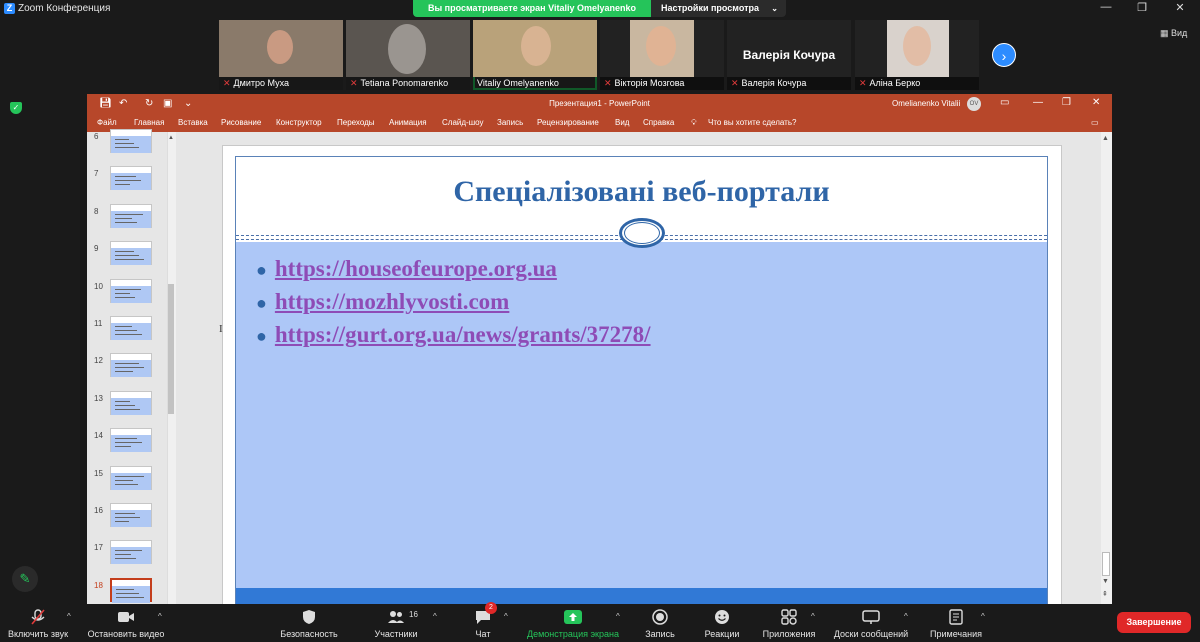 The width and height of the screenshot is (1200, 642). I want to click on slide-number: 12, so click(98, 361).